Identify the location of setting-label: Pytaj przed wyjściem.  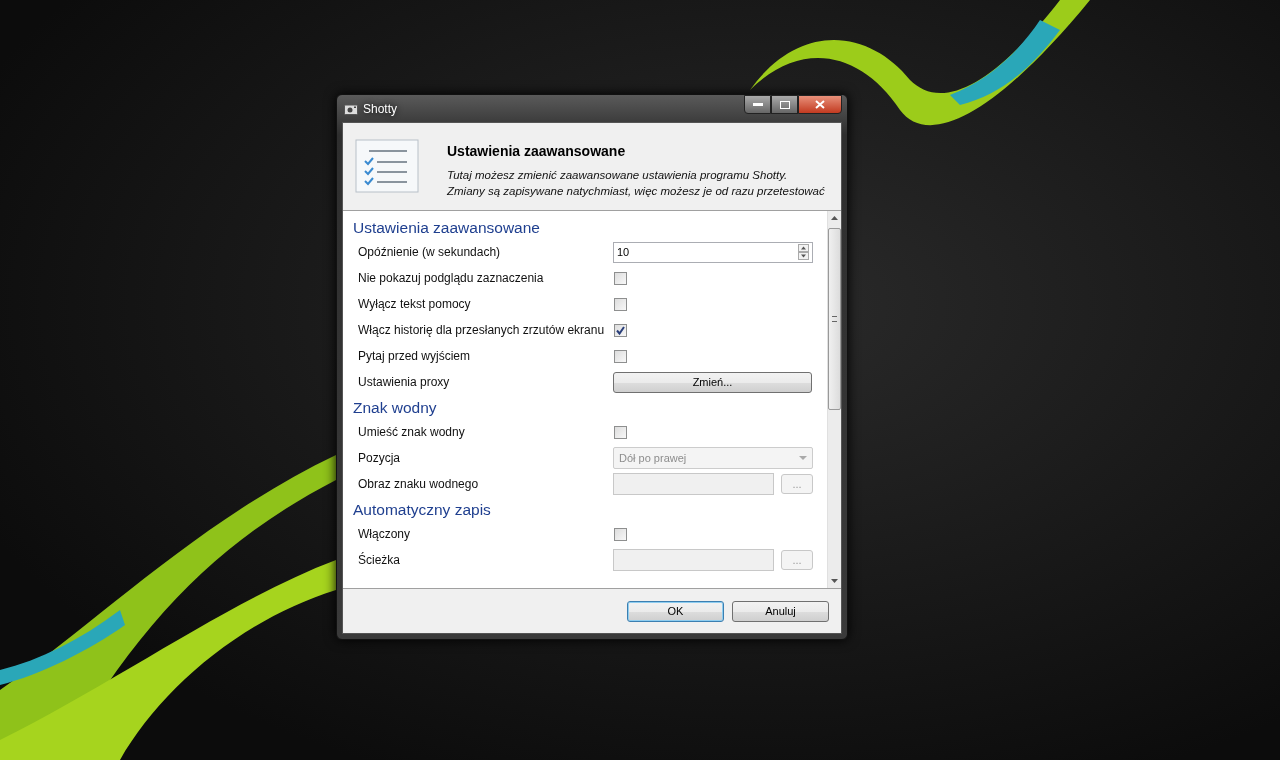
(415, 356).